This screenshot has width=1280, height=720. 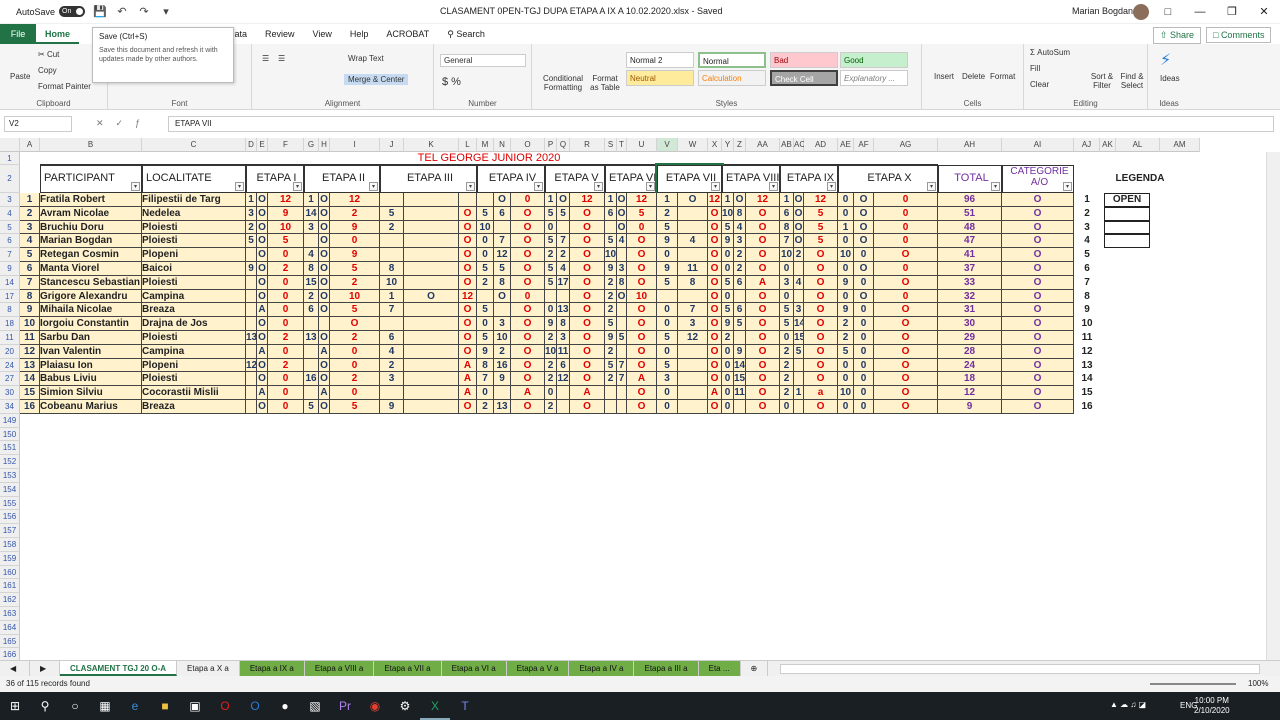 What do you see at coordinates (970, 407) in the screenshot?
I see `total-cell: 9` at bounding box center [970, 407].